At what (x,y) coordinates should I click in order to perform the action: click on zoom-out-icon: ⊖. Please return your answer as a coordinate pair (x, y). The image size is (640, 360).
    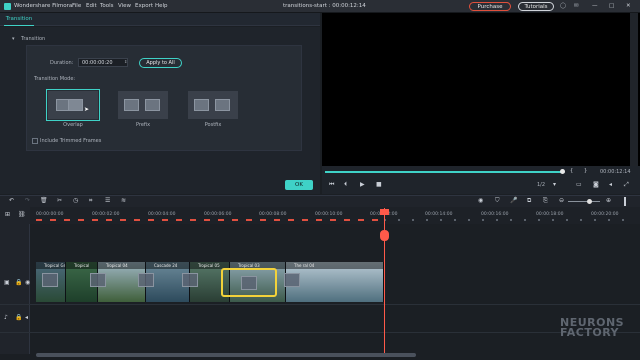
    Looking at the image, I should click on (561, 200).